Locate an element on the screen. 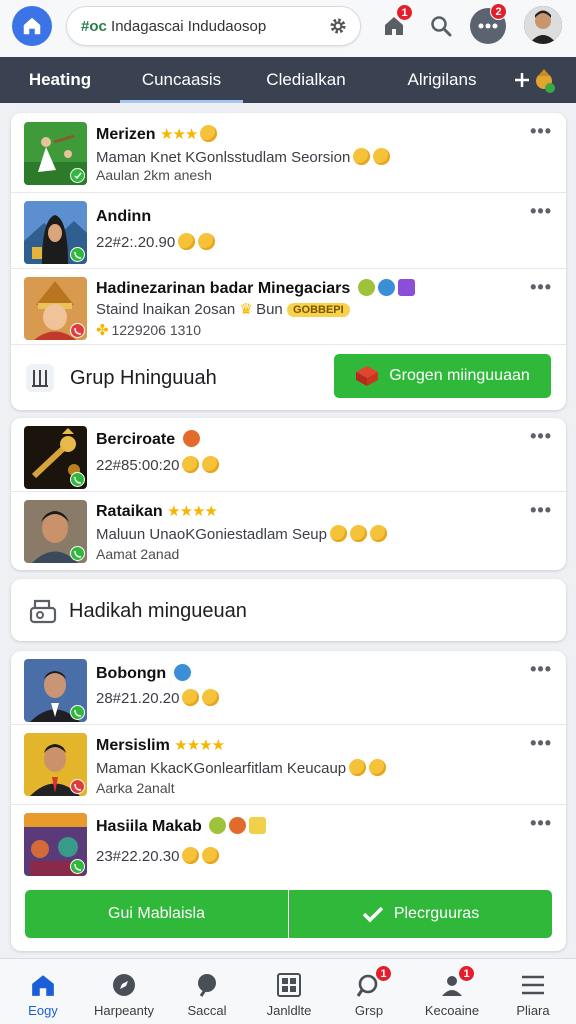 The width and height of the screenshot is (576, 1024). info-icon is located at coordinates (386, 287).